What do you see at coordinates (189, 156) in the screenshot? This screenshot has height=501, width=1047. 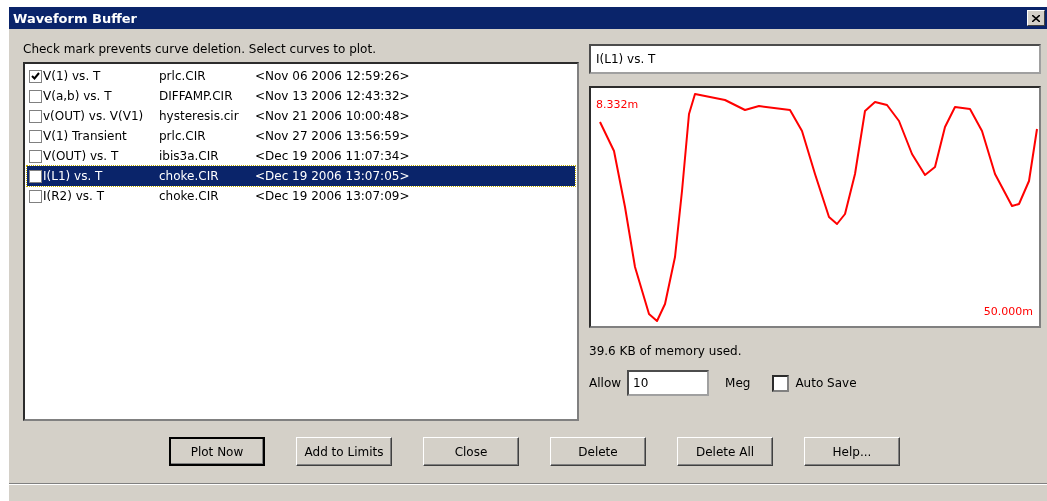 I see `file-name: ibis3a.CIR` at bounding box center [189, 156].